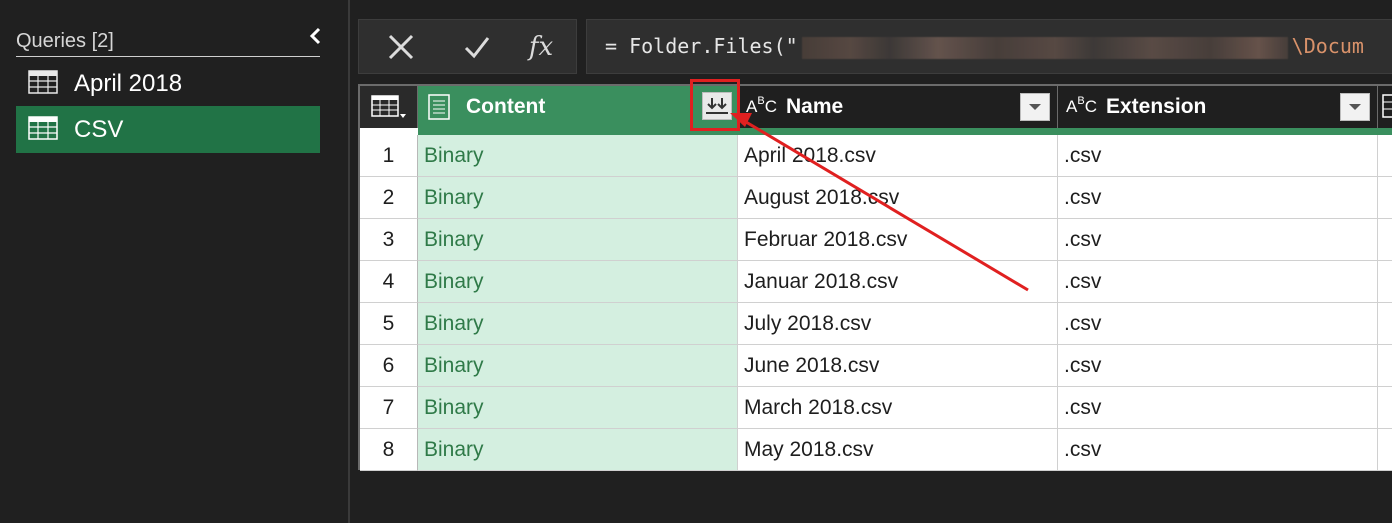  I want to click on row-number: 6, so click(389, 366).